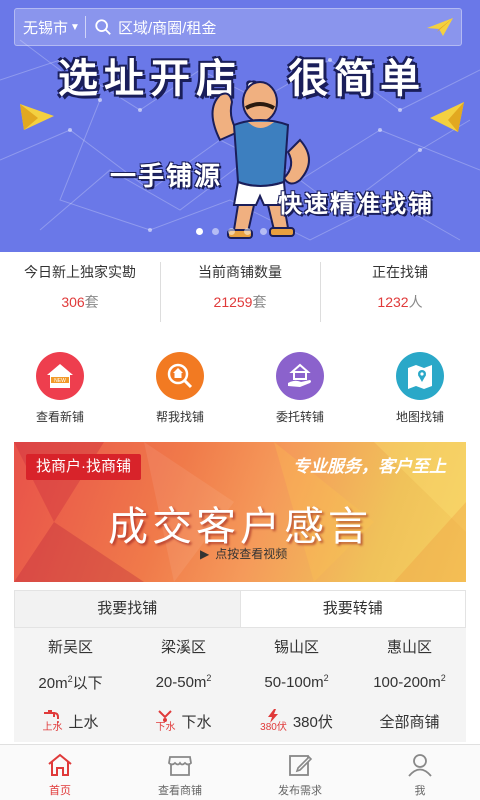 The height and width of the screenshot is (800, 480). I want to click on feature-label: 下水, so click(196, 722).